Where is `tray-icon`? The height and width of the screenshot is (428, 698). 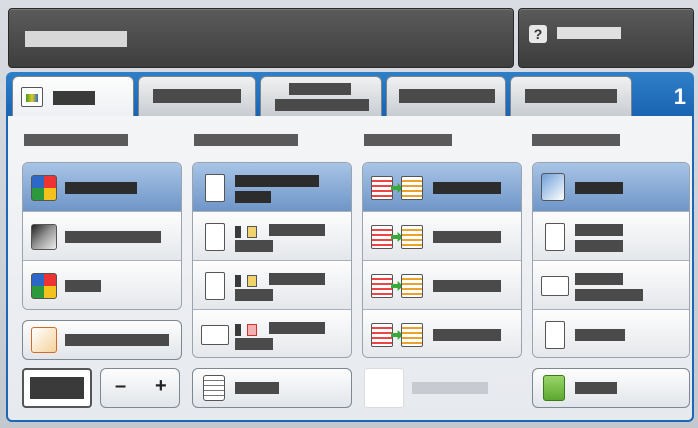 tray-icon is located at coordinates (554, 388).